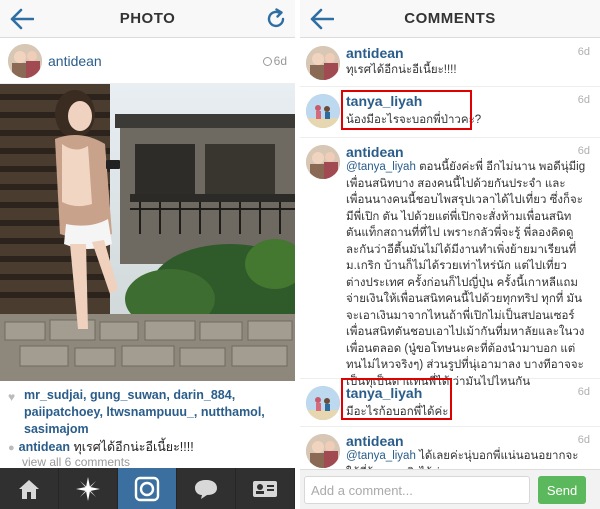  I want to click on tab-profile, so click(265, 488).